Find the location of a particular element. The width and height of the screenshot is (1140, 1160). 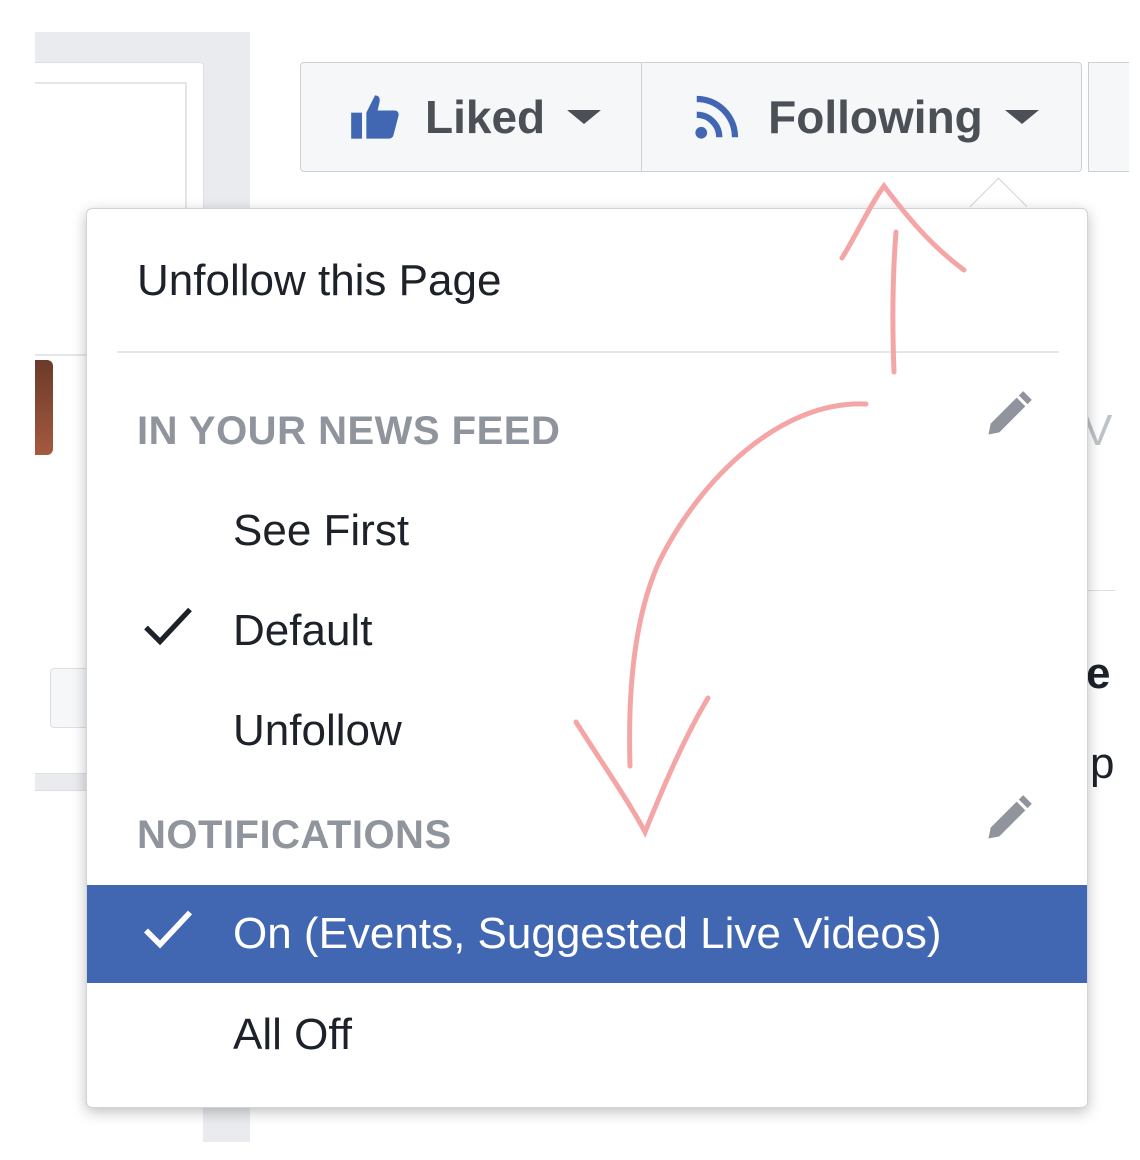

unfollow-option: Unfollow is located at coordinates (587, 731).